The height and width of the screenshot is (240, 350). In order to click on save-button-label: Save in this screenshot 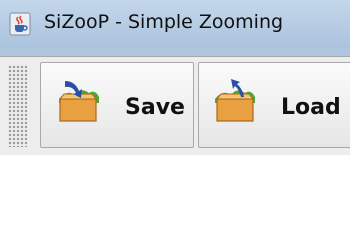, I will do `click(155, 107)`.